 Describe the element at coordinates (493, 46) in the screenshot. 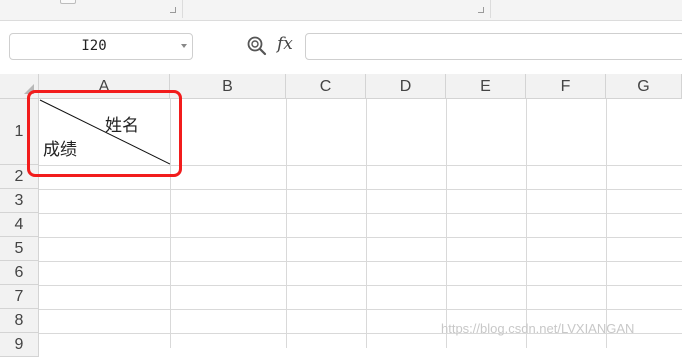

I see `formula-input` at that location.